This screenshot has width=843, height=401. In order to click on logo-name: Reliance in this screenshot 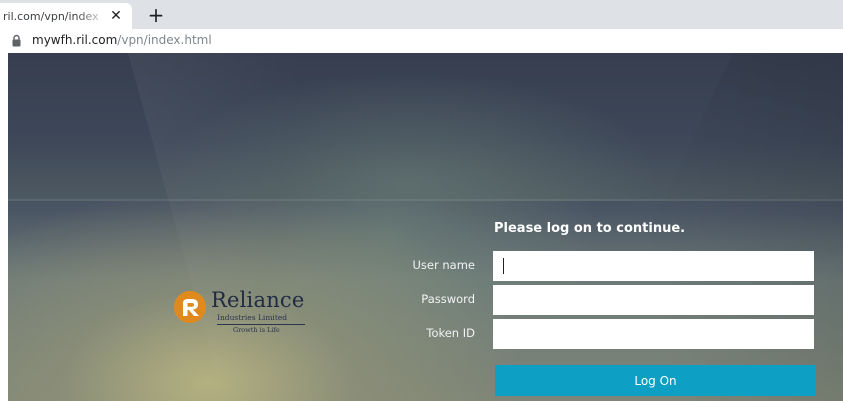, I will do `click(258, 300)`.